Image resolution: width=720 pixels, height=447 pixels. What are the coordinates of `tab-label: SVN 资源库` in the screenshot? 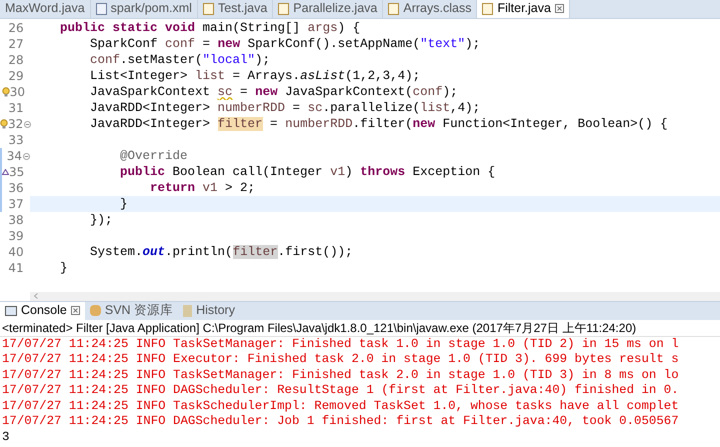 It's located at (139, 311).